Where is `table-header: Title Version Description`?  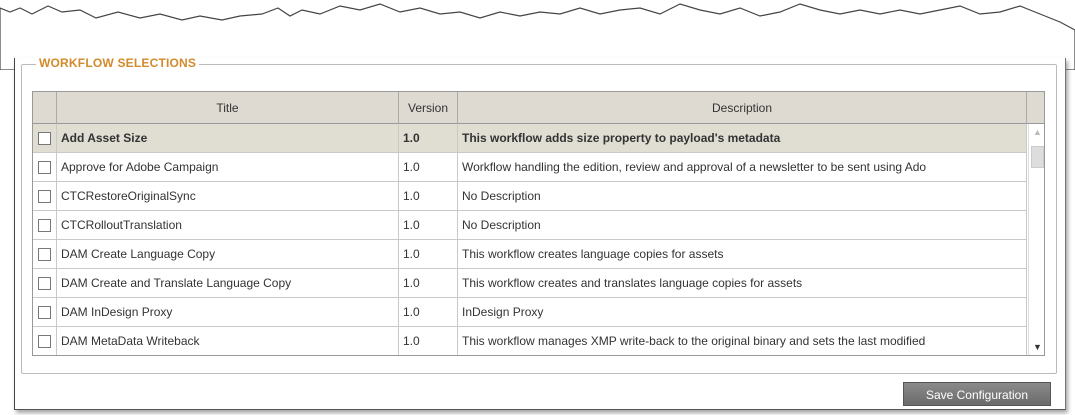
table-header: Title Version Description is located at coordinates (538, 108).